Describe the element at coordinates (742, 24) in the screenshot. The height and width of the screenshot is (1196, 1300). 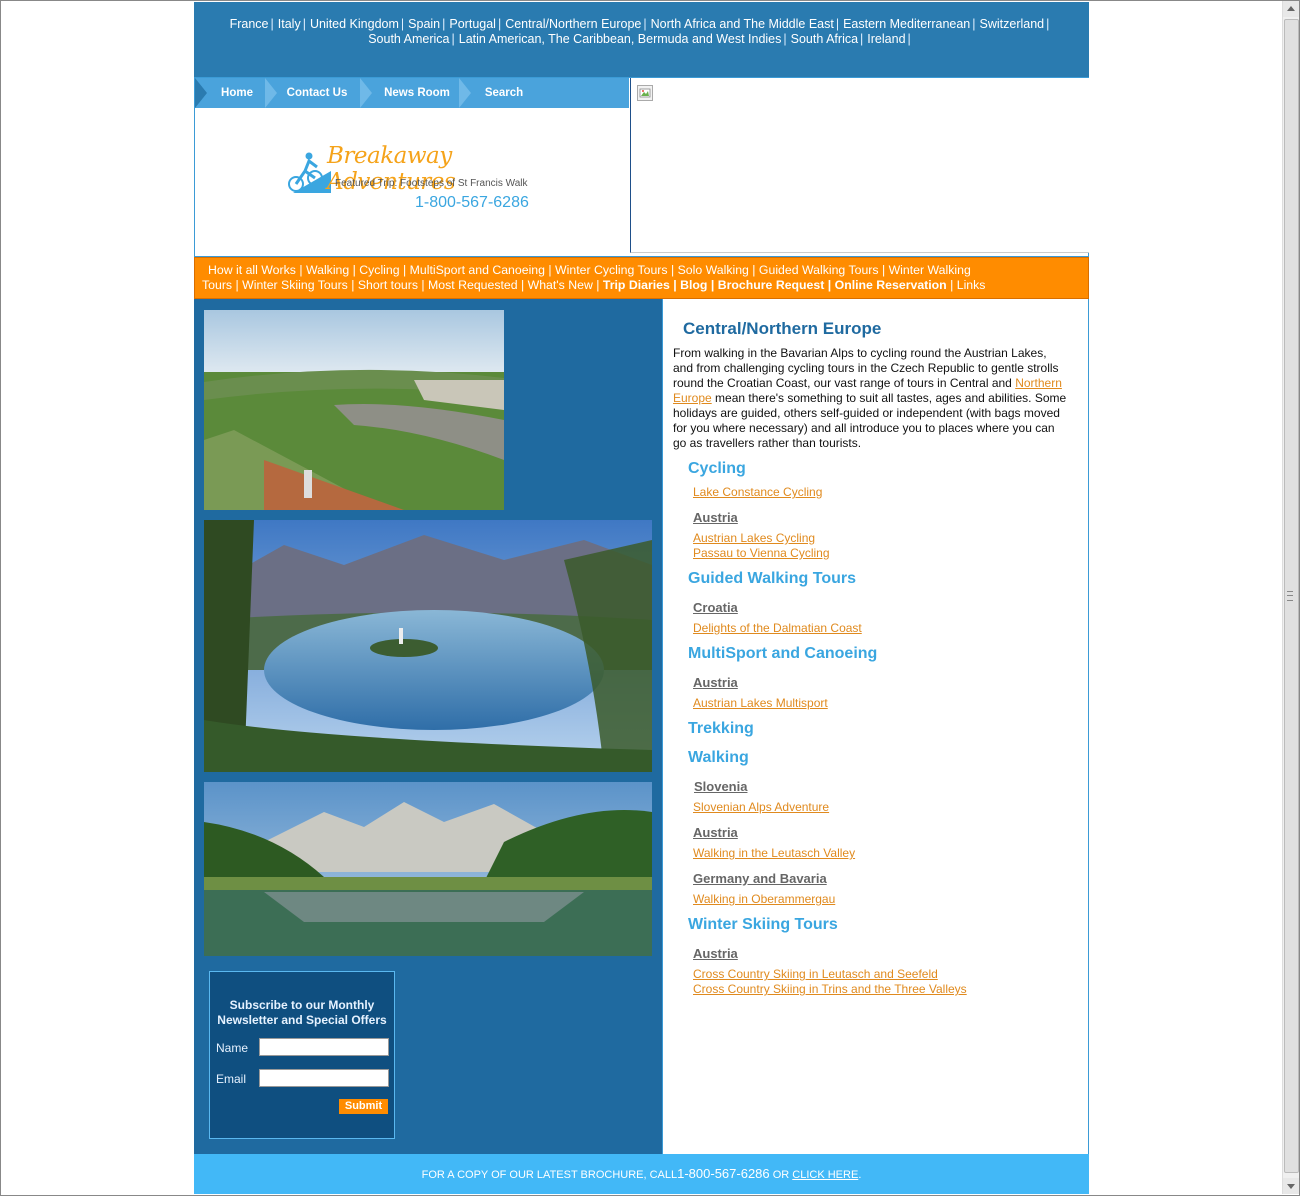
I see `country-link: North Africa and The Middle East` at that location.